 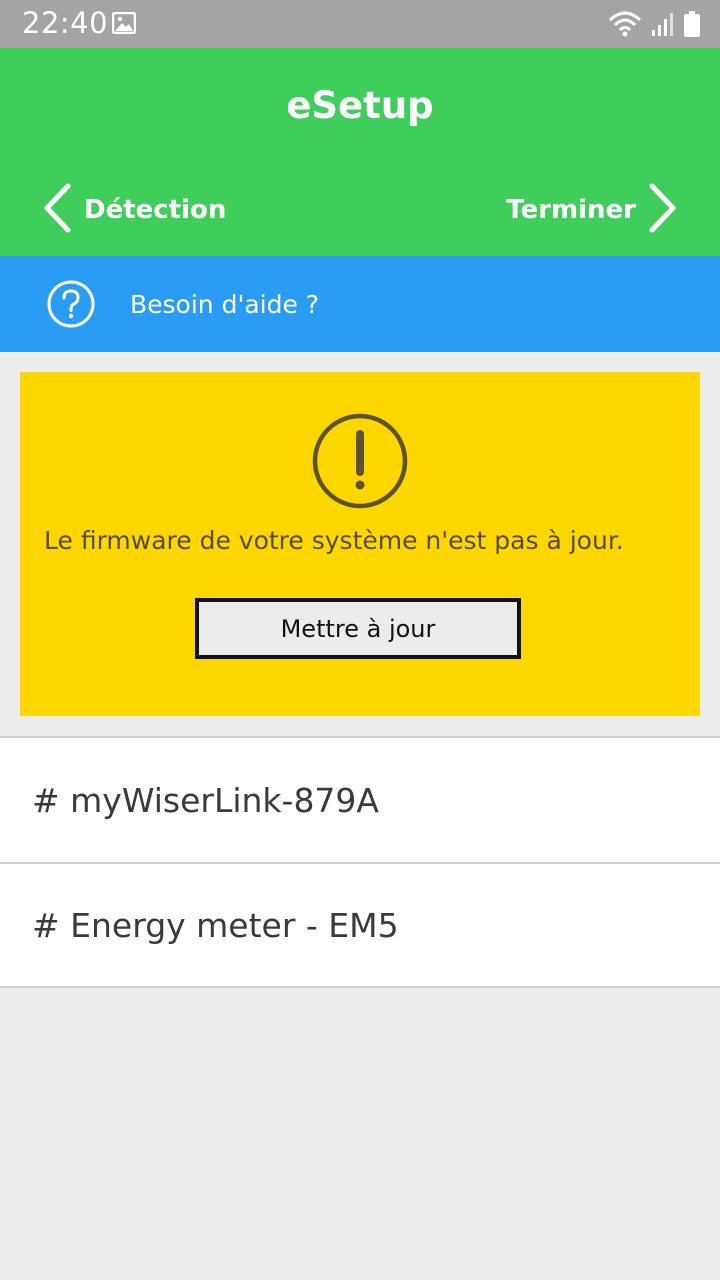 I want to click on battery-icon, so click(x=692, y=26).